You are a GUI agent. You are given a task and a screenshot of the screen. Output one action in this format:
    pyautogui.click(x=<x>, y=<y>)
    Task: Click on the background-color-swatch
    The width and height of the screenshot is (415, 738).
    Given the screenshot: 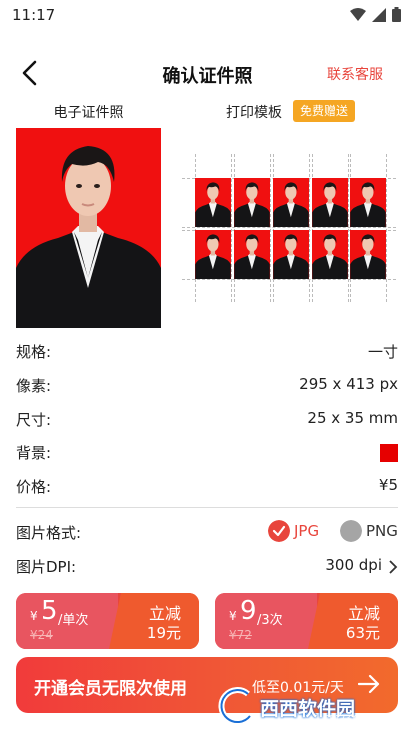 What is the action you would take?
    pyautogui.click(x=389, y=453)
    